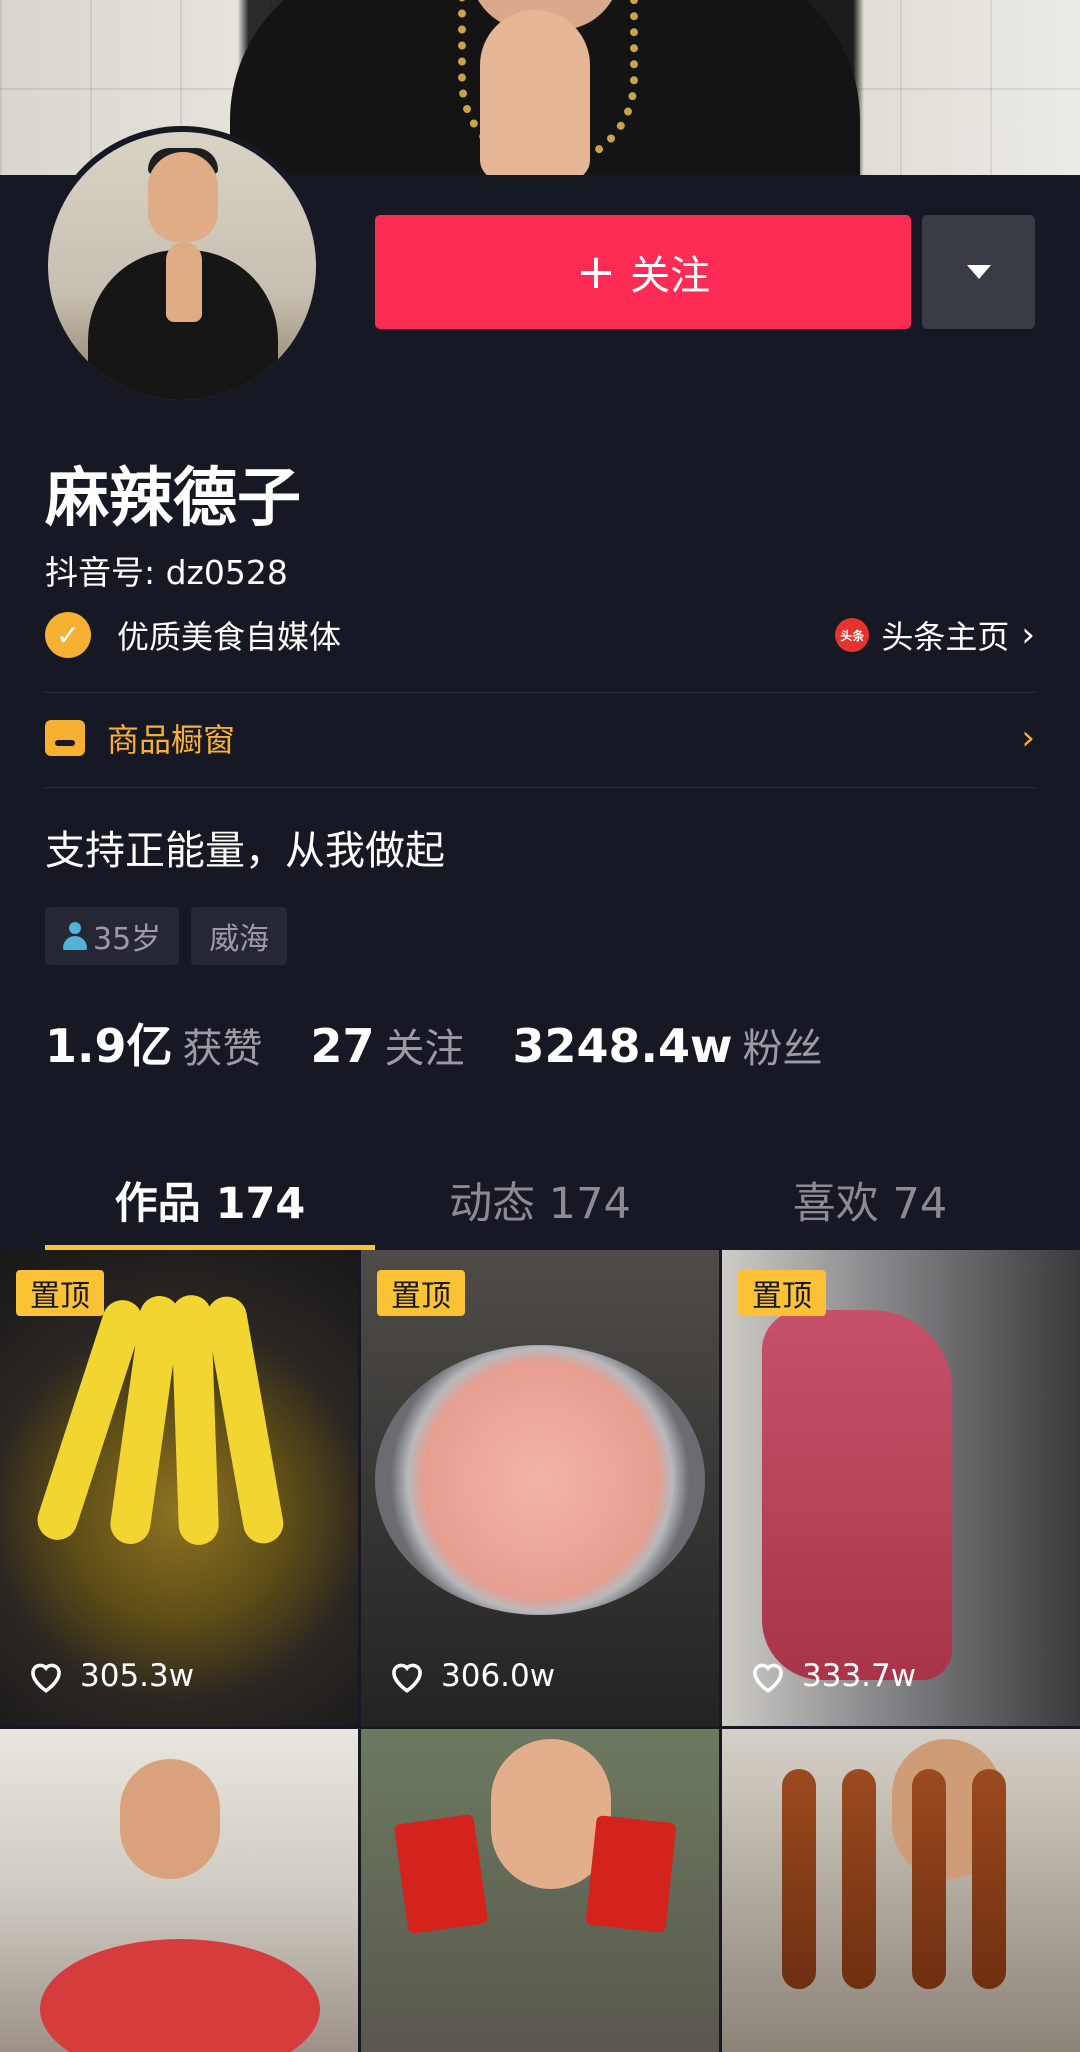 The image size is (1080, 2052). I want to click on video-likes: 333.7w, so click(832, 1676).